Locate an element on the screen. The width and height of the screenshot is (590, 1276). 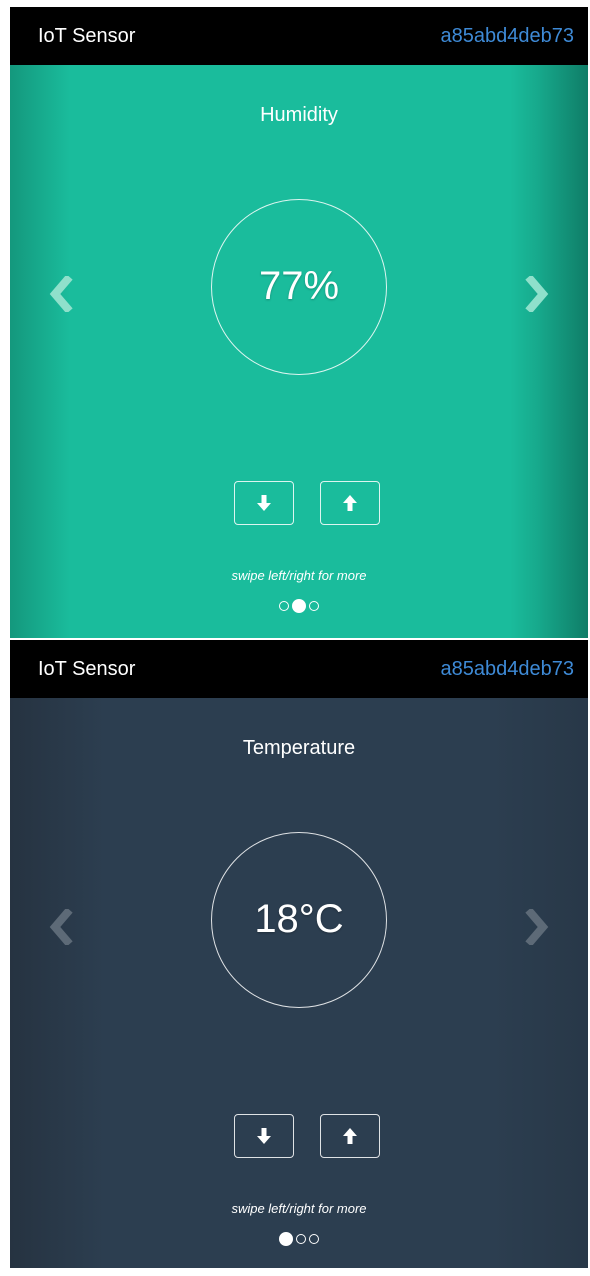
value-ring: 77% is located at coordinates (299, 287).